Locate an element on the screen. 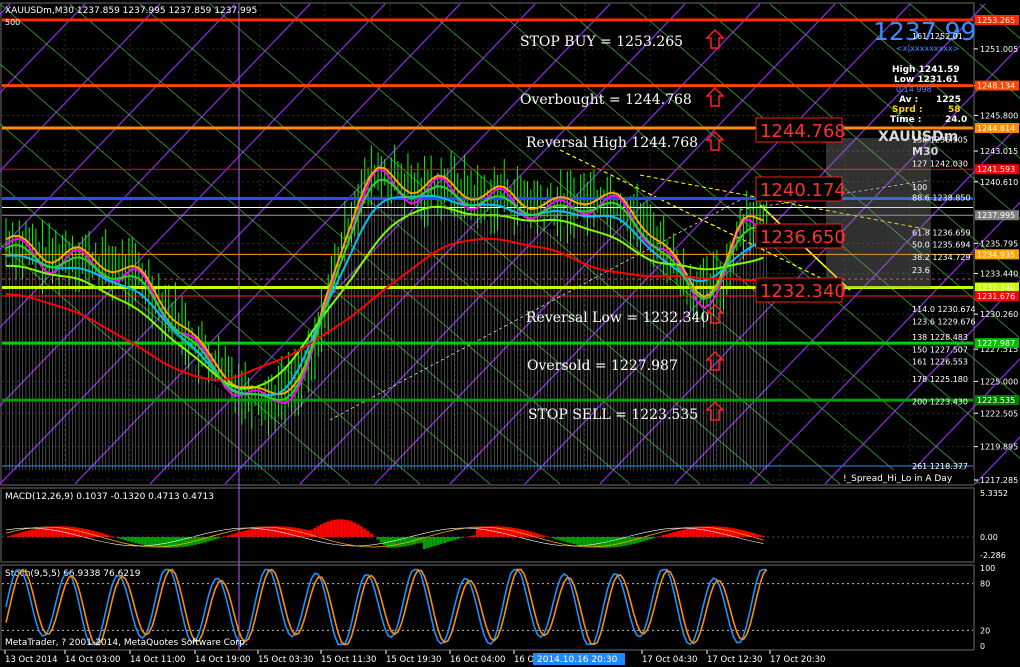 This screenshot has width=1020, height=667. price-tag-label: 1237.995 is located at coordinates (996, 215).